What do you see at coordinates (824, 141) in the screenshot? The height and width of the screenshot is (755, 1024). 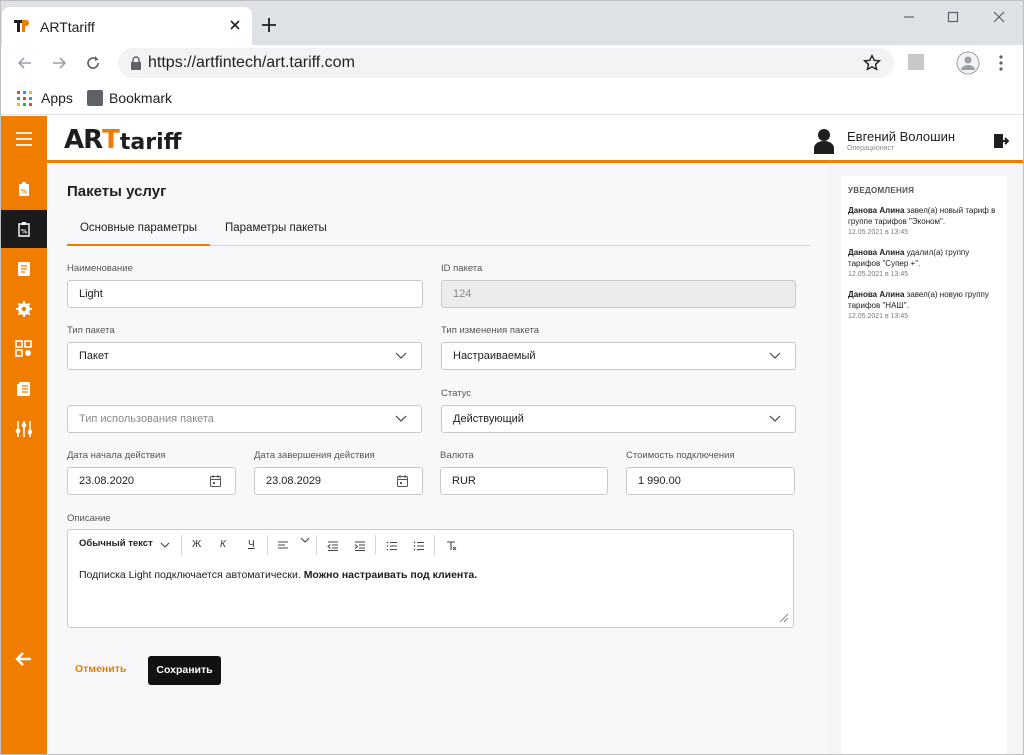 I see `user-avatar-icon` at bounding box center [824, 141].